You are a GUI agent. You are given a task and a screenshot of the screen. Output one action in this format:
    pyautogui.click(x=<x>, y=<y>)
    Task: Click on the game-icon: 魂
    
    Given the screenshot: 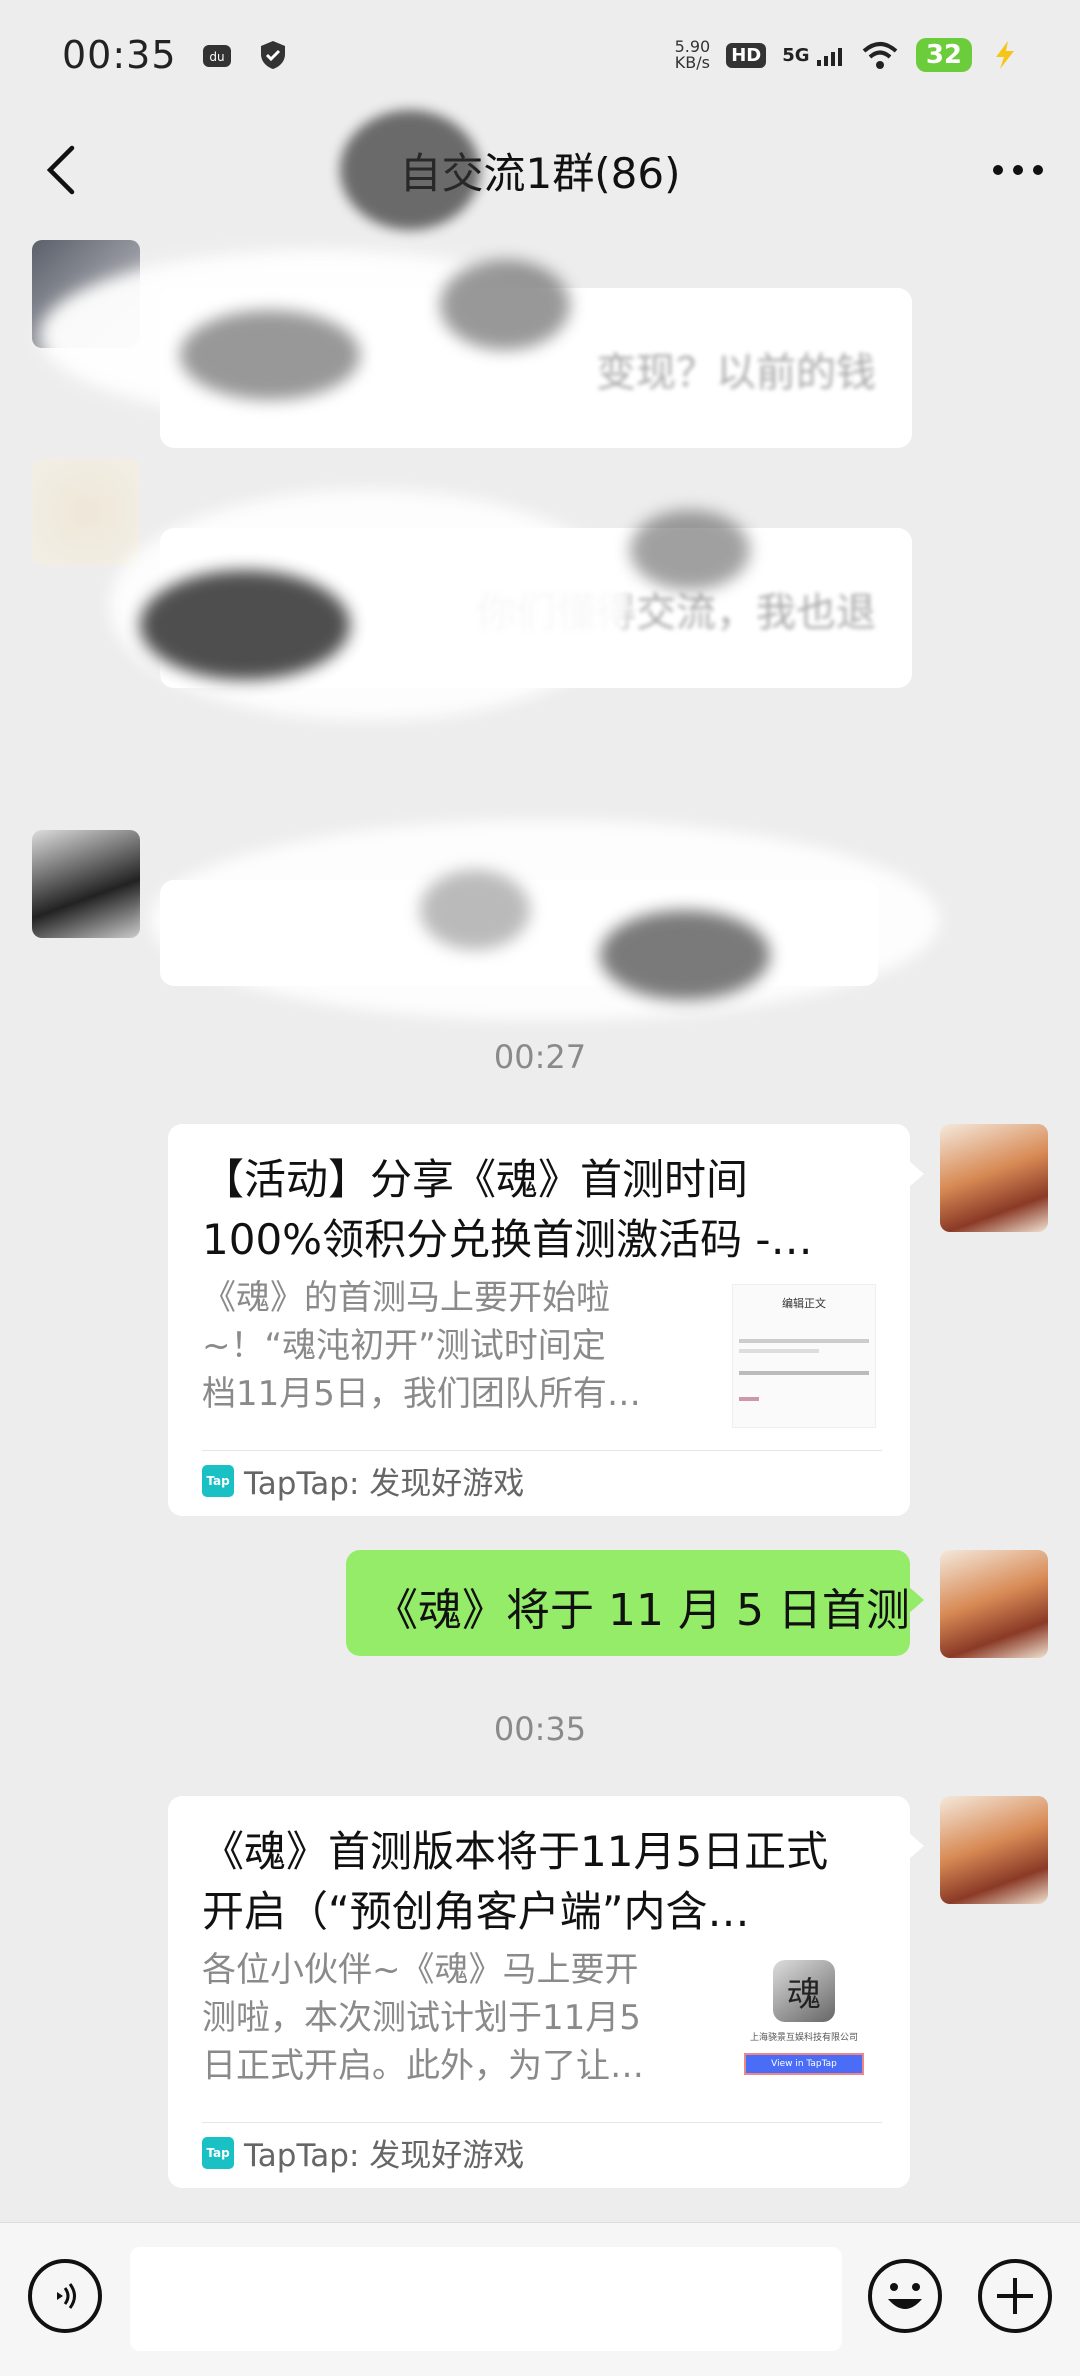 What is the action you would take?
    pyautogui.click(x=804, y=1991)
    